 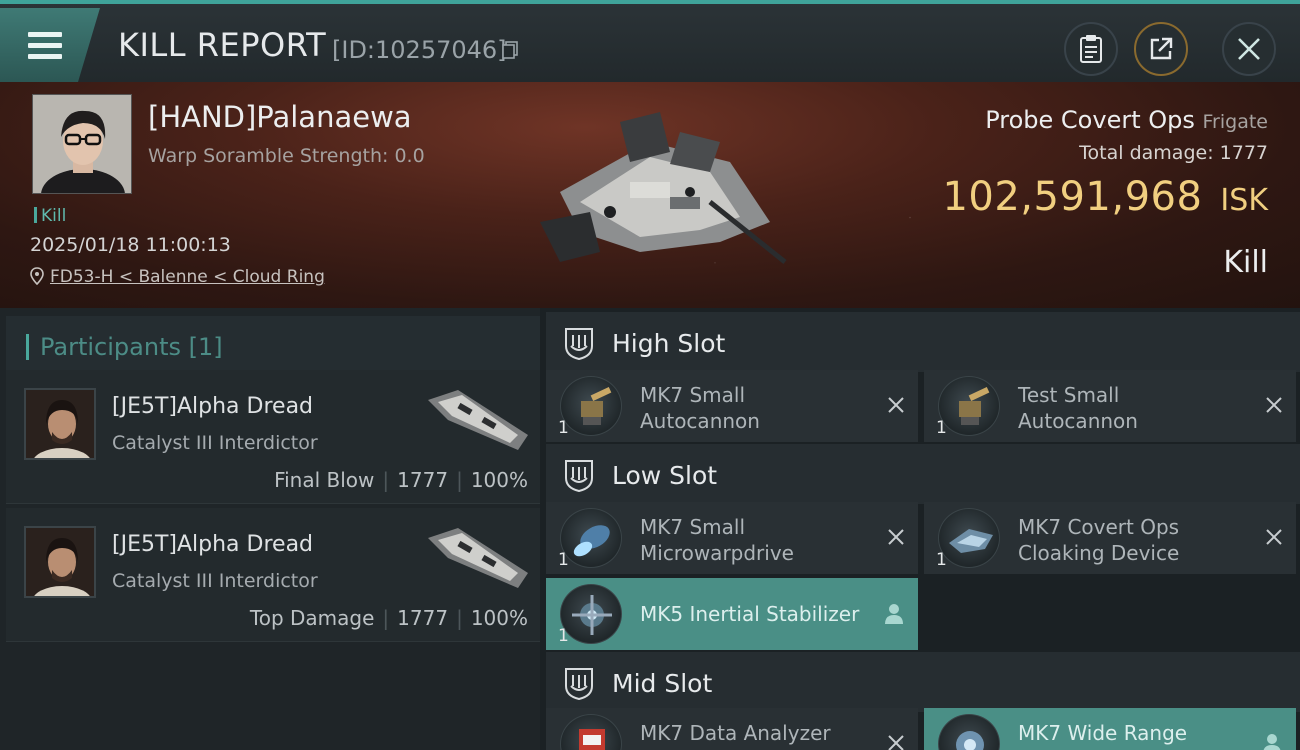 What do you see at coordinates (1173, 153) in the screenshot?
I see `total-damage: Total damage: 1777` at bounding box center [1173, 153].